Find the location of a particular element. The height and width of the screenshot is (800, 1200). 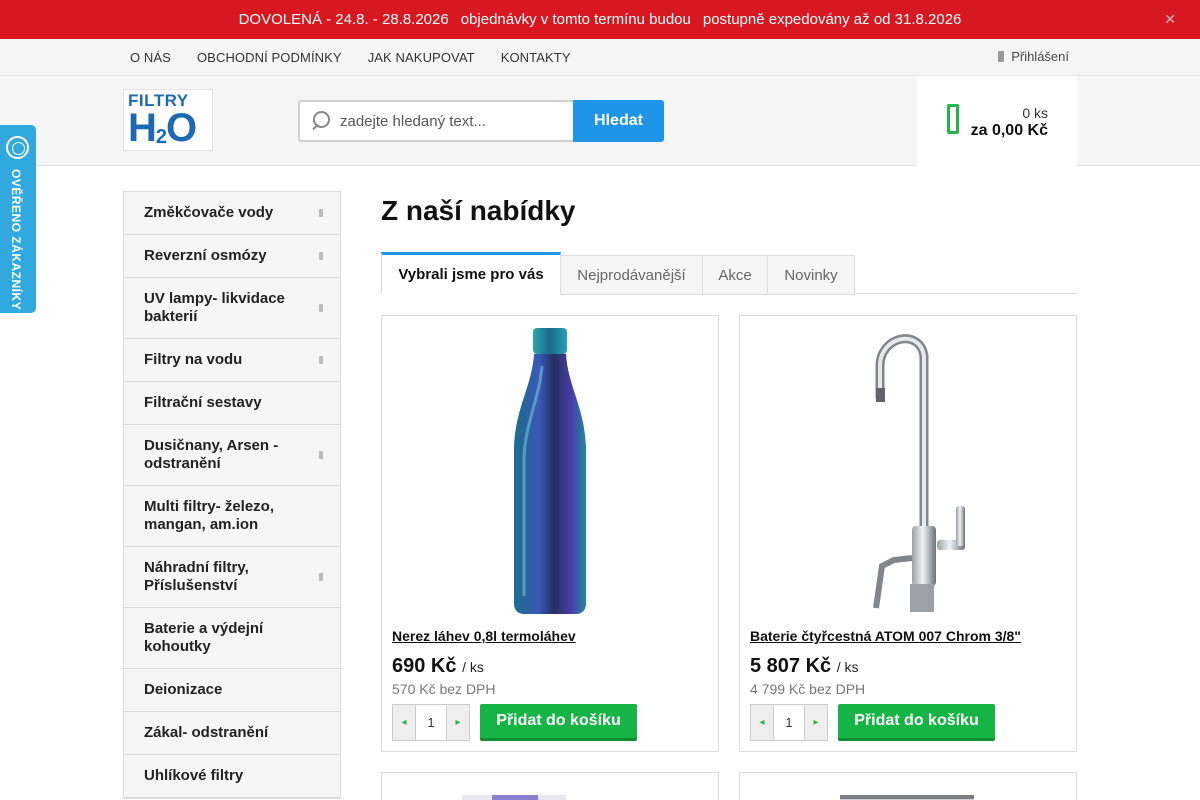

sidebar-item-water-softeners: Změkčovače vody is located at coordinates (232, 213).